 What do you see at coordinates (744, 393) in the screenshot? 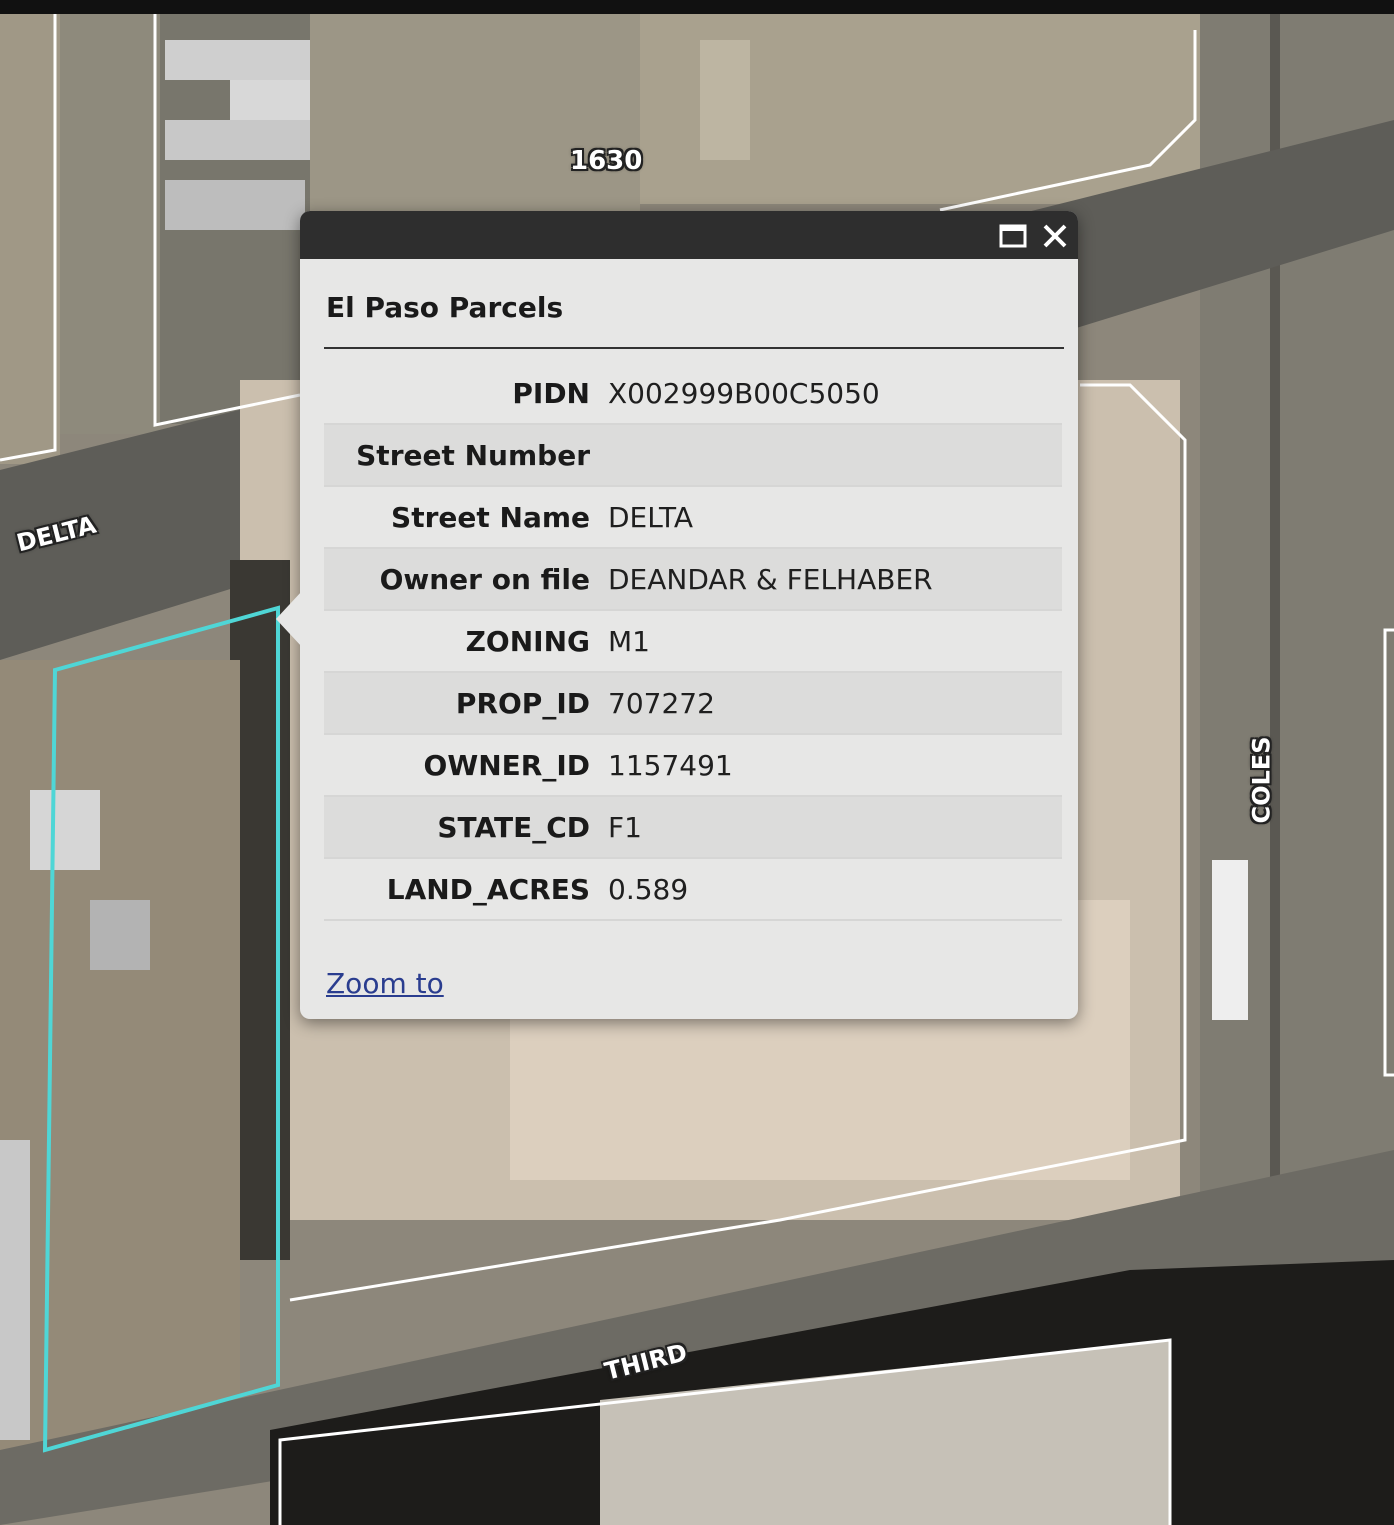
I see `attribute-value: X002999B00C5050` at bounding box center [744, 393].